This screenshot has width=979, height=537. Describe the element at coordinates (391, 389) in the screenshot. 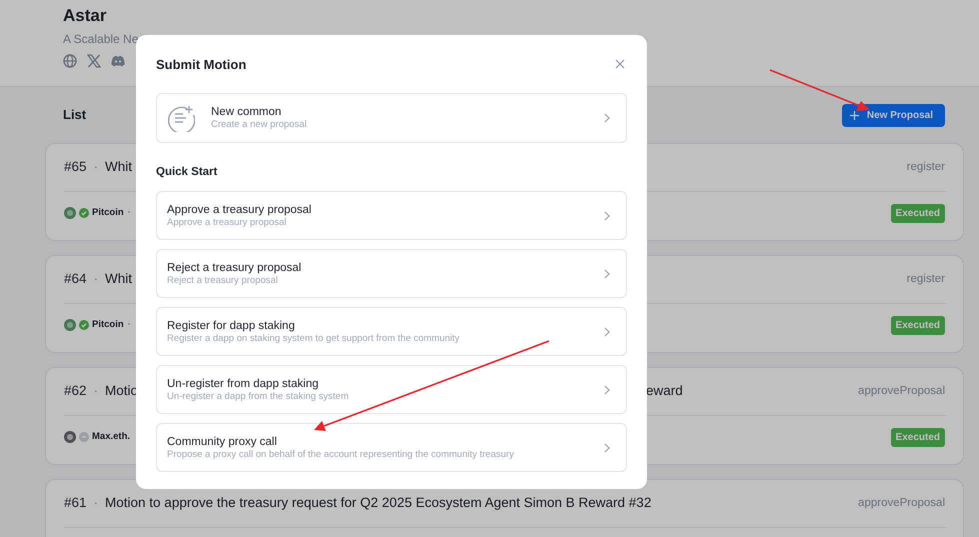

I see `option-card: Un-register from dapp staking Un-register a dapp from the staking system` at that location.